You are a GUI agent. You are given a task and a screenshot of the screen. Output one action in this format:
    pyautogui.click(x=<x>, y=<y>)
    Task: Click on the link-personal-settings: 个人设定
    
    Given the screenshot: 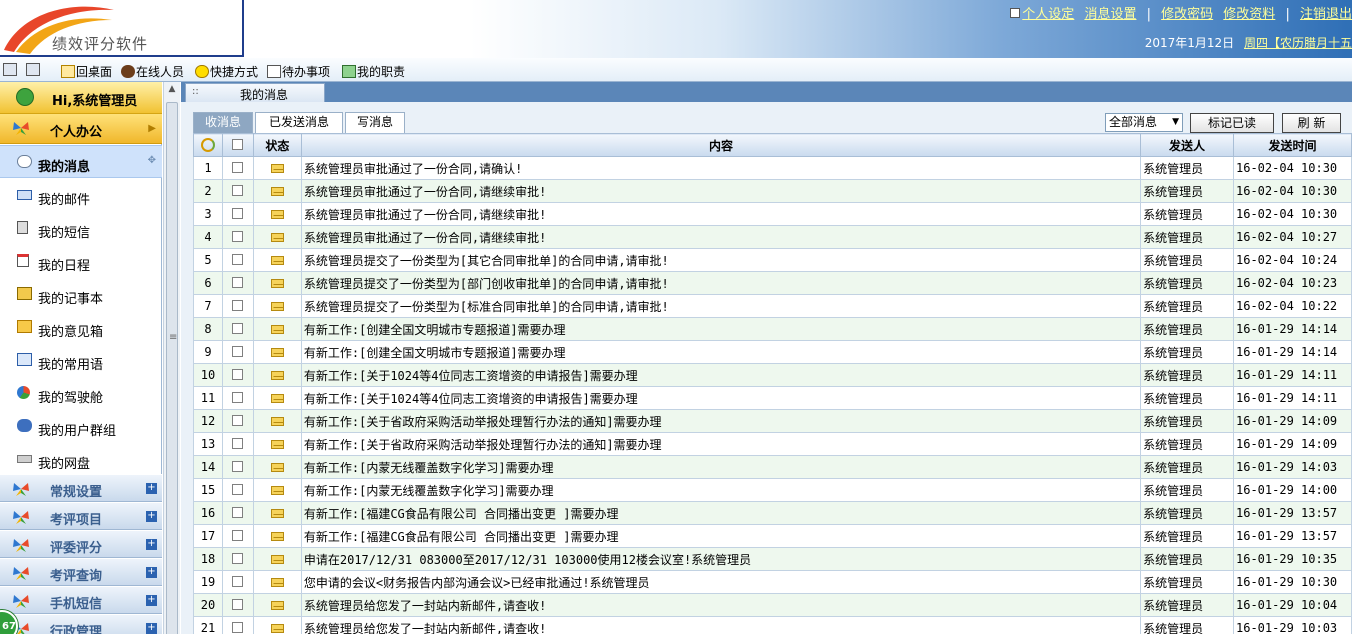 What is the action you would take?
    pyautogui.click(x=1048, y=14)
    